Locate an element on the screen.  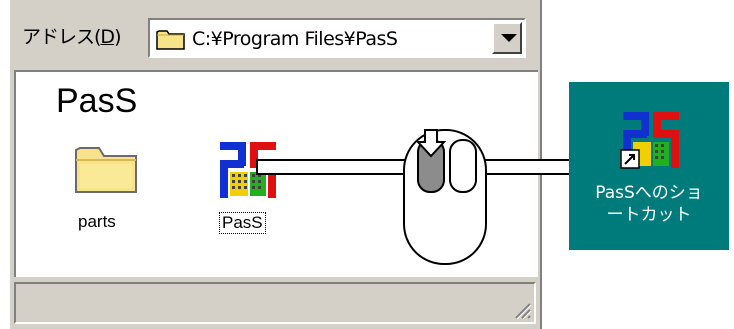
address-dropdown-button is located at coordinates (507, 38).